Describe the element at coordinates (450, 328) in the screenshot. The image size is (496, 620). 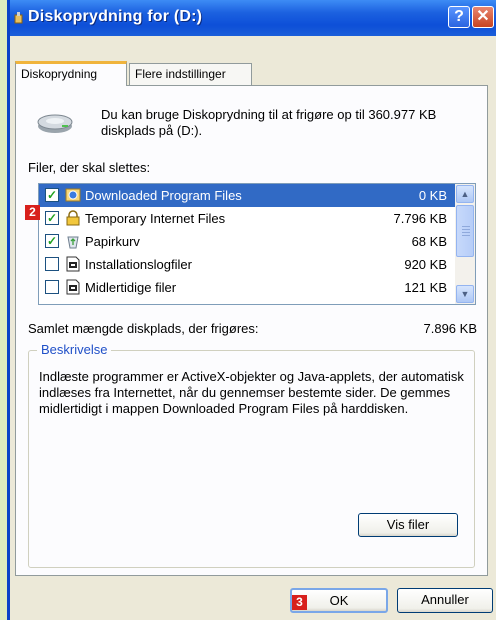
I see `total-space-value: 7.896 KB` at that location.